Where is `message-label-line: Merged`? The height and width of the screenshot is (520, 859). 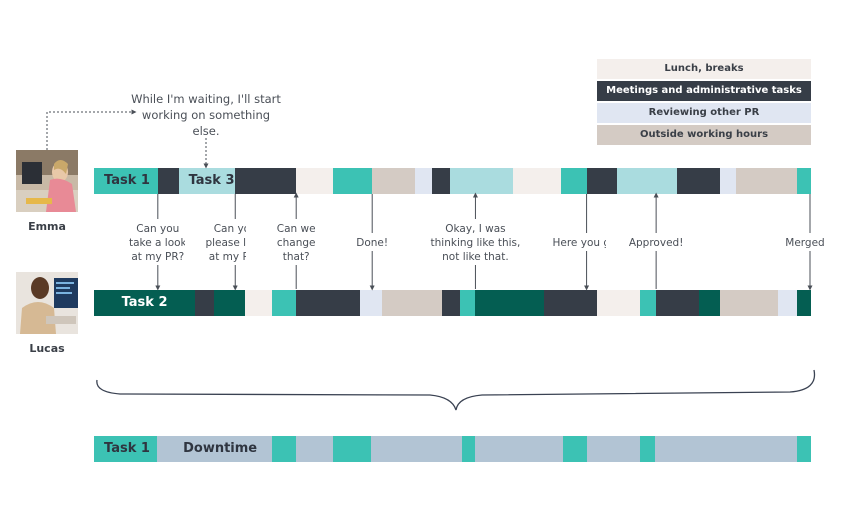 message-label-line: Merged is located at coordinates (805, 243).